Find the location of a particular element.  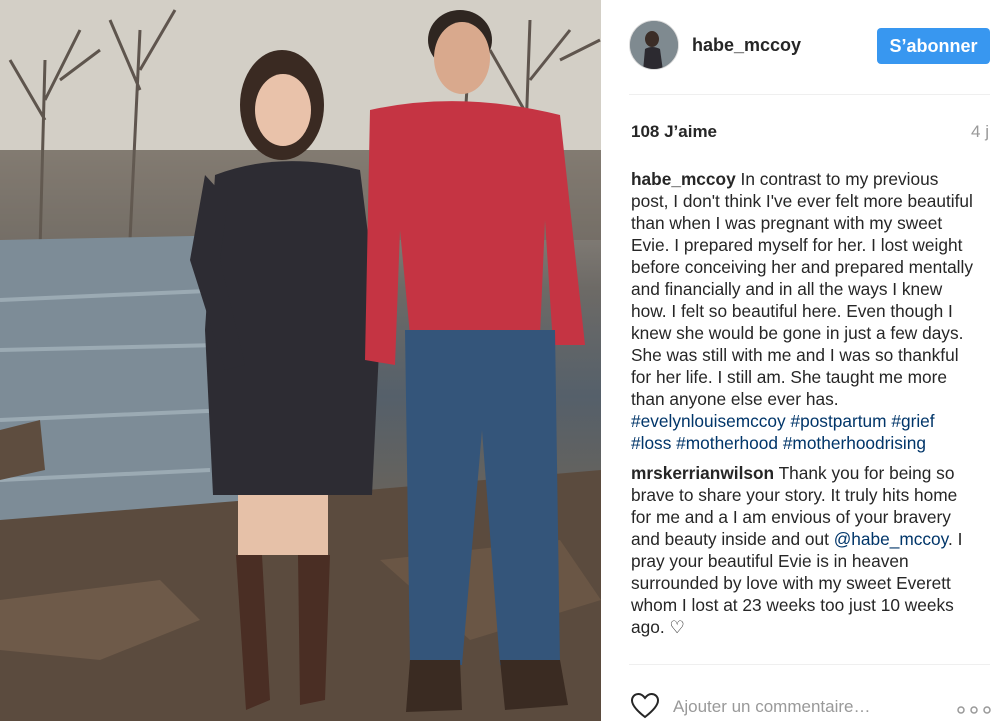

avatar-image is located at coordinates (654, 45).